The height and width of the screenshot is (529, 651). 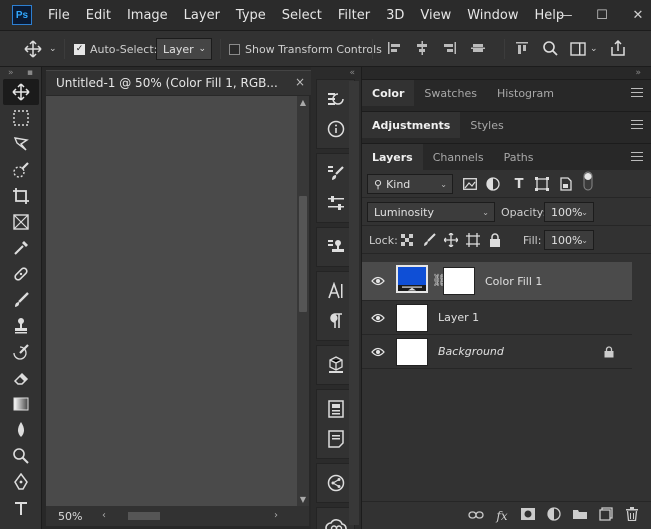 I want to click on menu-type: Type, so click(x=251, y=15).